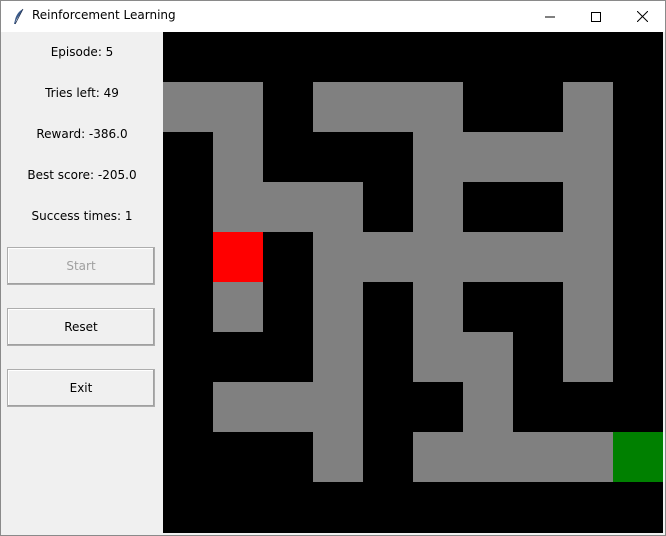 This screenshot has height=536, width=666. I want to click on start-button: Start, so click(81, 266).